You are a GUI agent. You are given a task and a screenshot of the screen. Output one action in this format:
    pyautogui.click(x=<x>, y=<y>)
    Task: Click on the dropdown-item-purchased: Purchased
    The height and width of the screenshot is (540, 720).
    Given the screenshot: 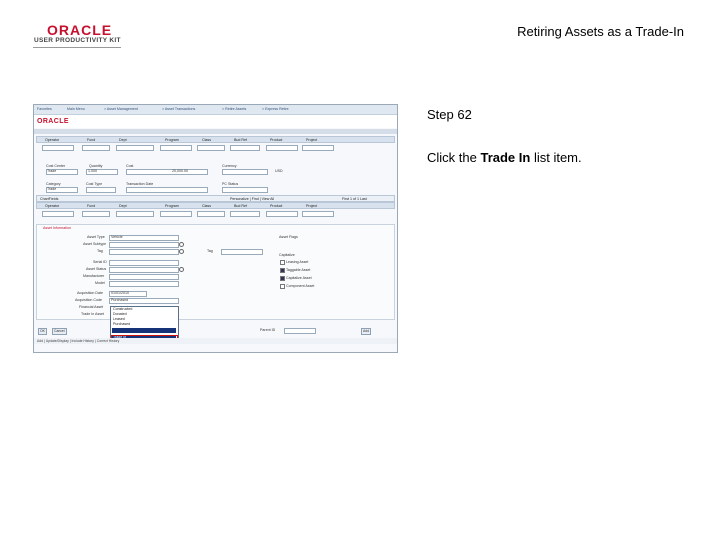 What is the action you would take?
    pyautogui.click(x=144, y=324)
    